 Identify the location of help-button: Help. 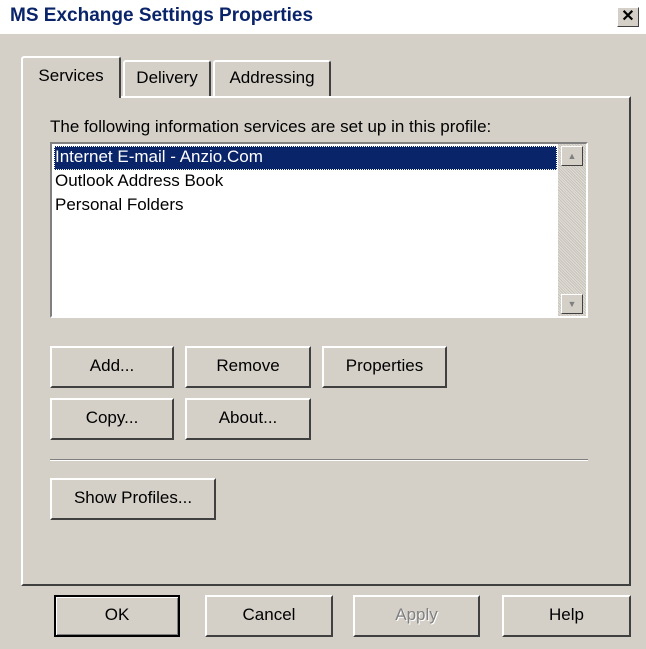
(566, 616).